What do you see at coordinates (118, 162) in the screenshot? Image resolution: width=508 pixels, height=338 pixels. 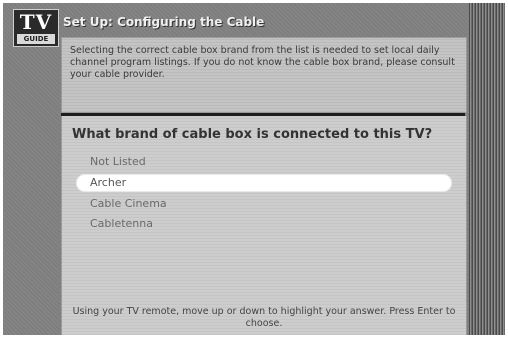 I see `option-not-listed: Not Listed` at bounding box center [118, 162].